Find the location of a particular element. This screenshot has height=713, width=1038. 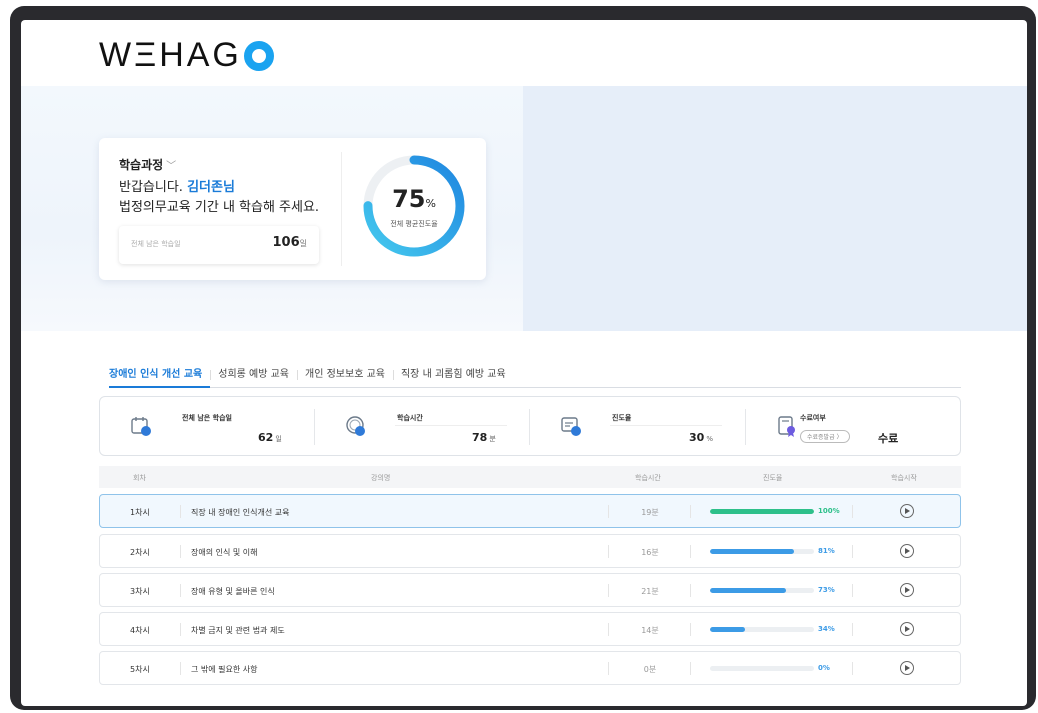

stat-completion-label: 수료여부 is located at coordinates (813, 418).